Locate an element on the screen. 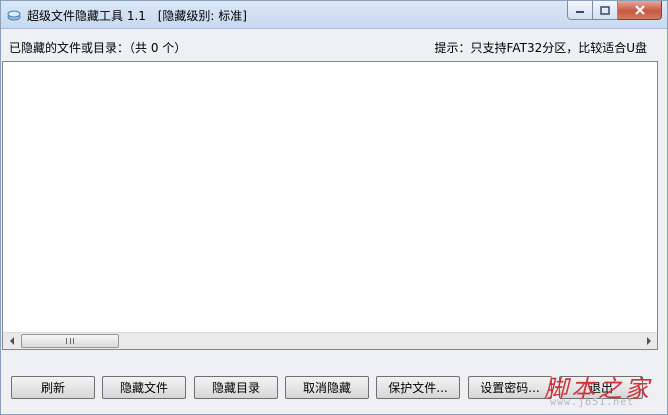  hide-level-text: [隐藏级别: 标准] is located at coordinates (202, 16).